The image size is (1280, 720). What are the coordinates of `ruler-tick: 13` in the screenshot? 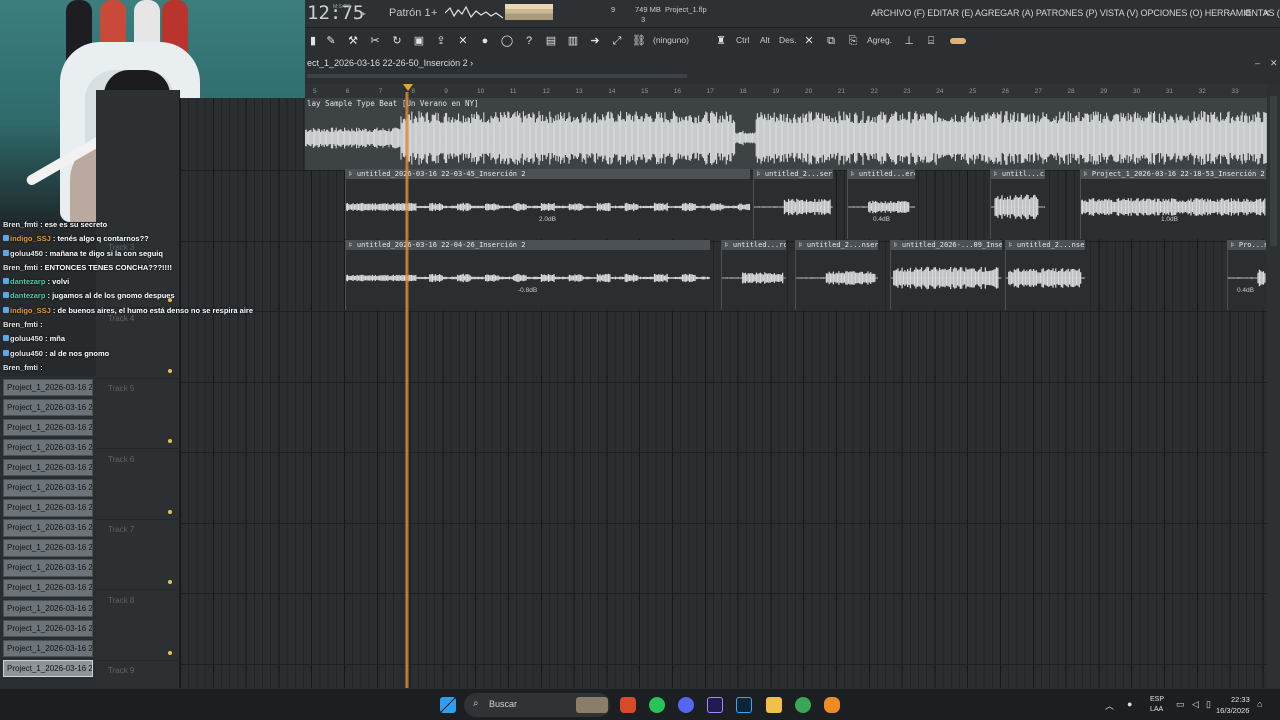 It's located at (579, 91).